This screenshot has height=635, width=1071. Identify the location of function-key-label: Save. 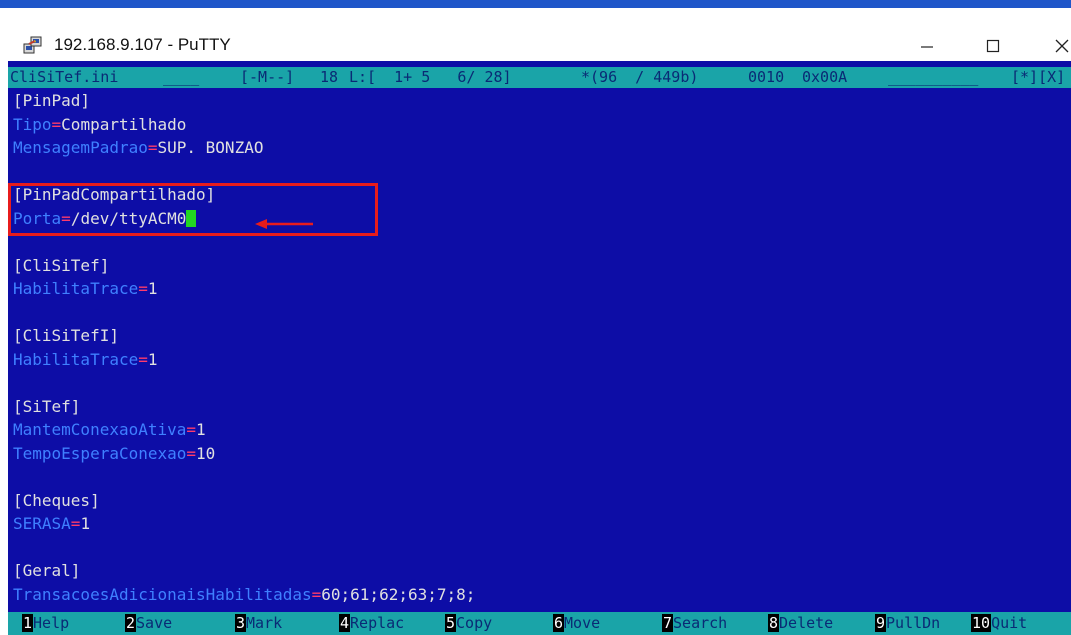
(154, 623).